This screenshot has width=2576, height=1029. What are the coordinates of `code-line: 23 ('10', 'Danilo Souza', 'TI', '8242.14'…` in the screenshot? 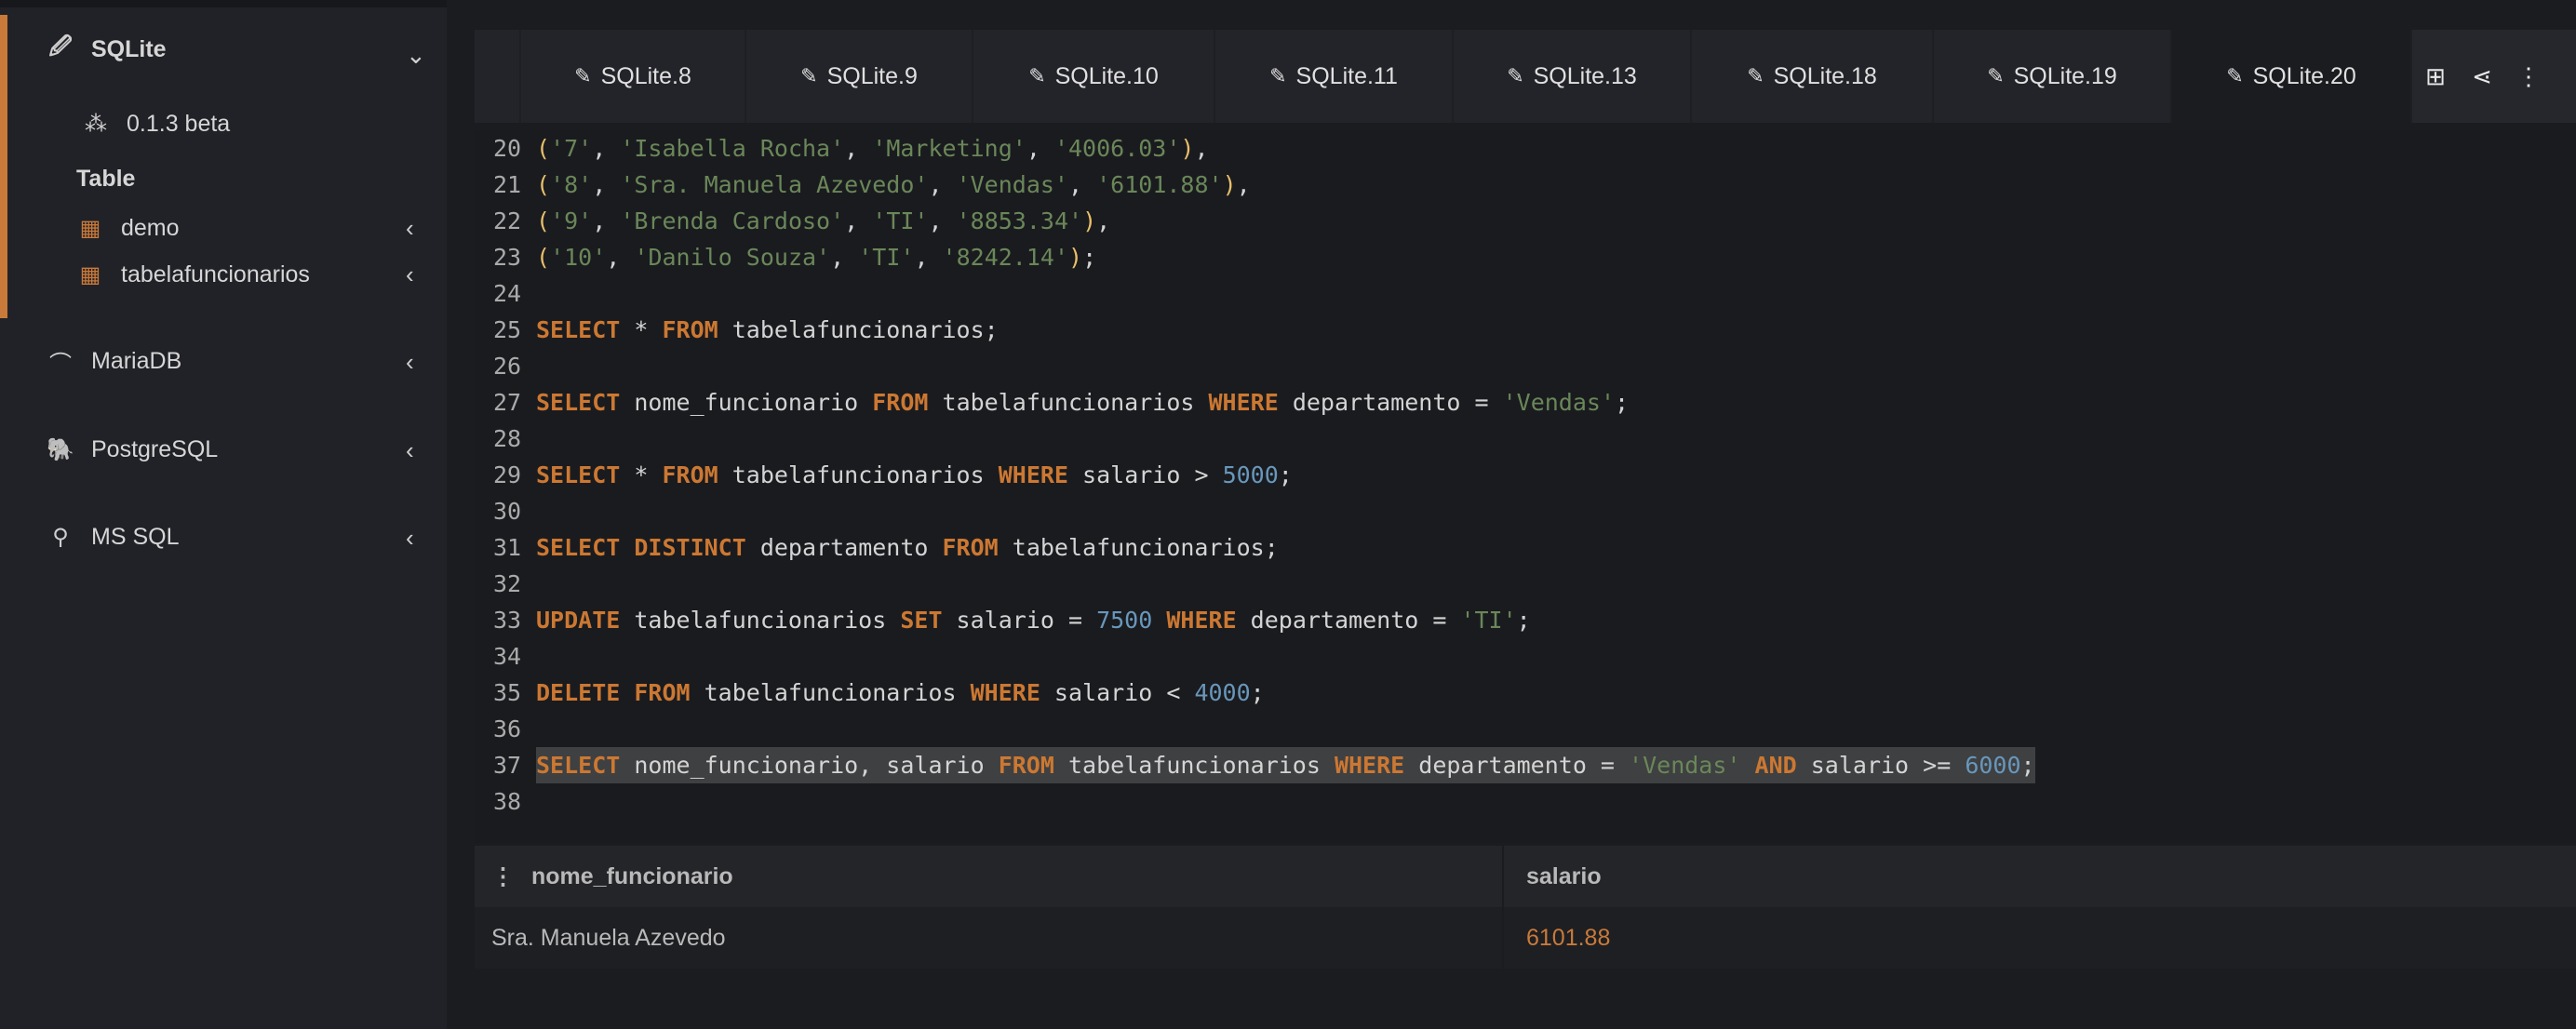 It's located at (1525, 257).